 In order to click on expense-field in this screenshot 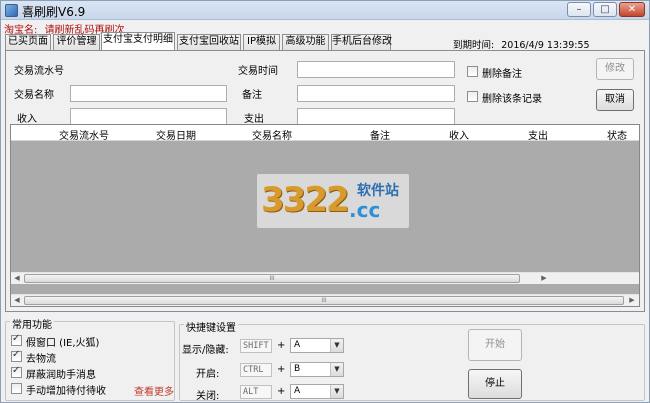, I will do `click(376, 116)`.